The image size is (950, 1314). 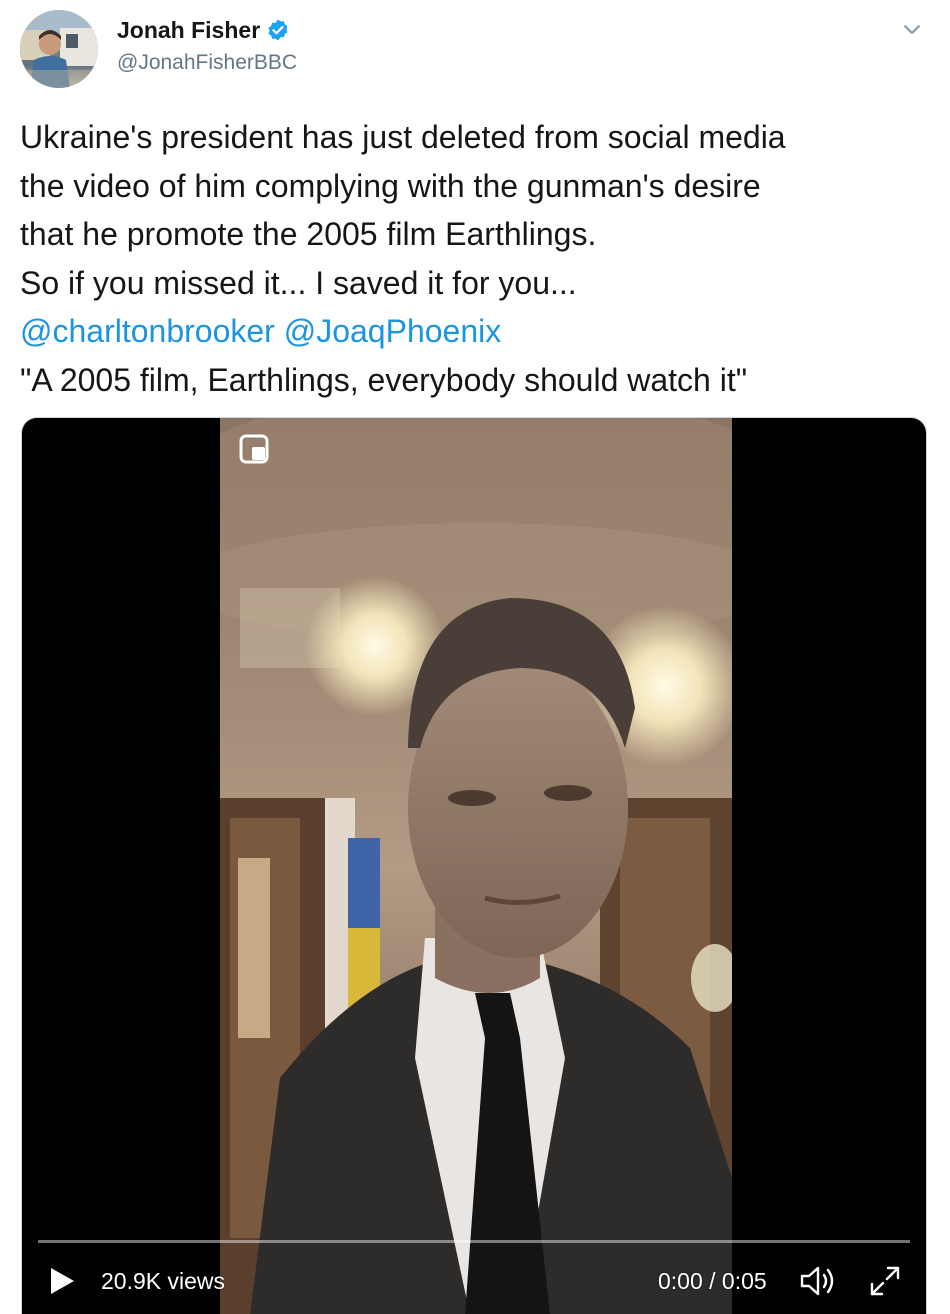 What do you see at coordinates (147, 331) in the screenshot?
I see `mention-link: @charltonbrooker` at bounding box center [147, 331].